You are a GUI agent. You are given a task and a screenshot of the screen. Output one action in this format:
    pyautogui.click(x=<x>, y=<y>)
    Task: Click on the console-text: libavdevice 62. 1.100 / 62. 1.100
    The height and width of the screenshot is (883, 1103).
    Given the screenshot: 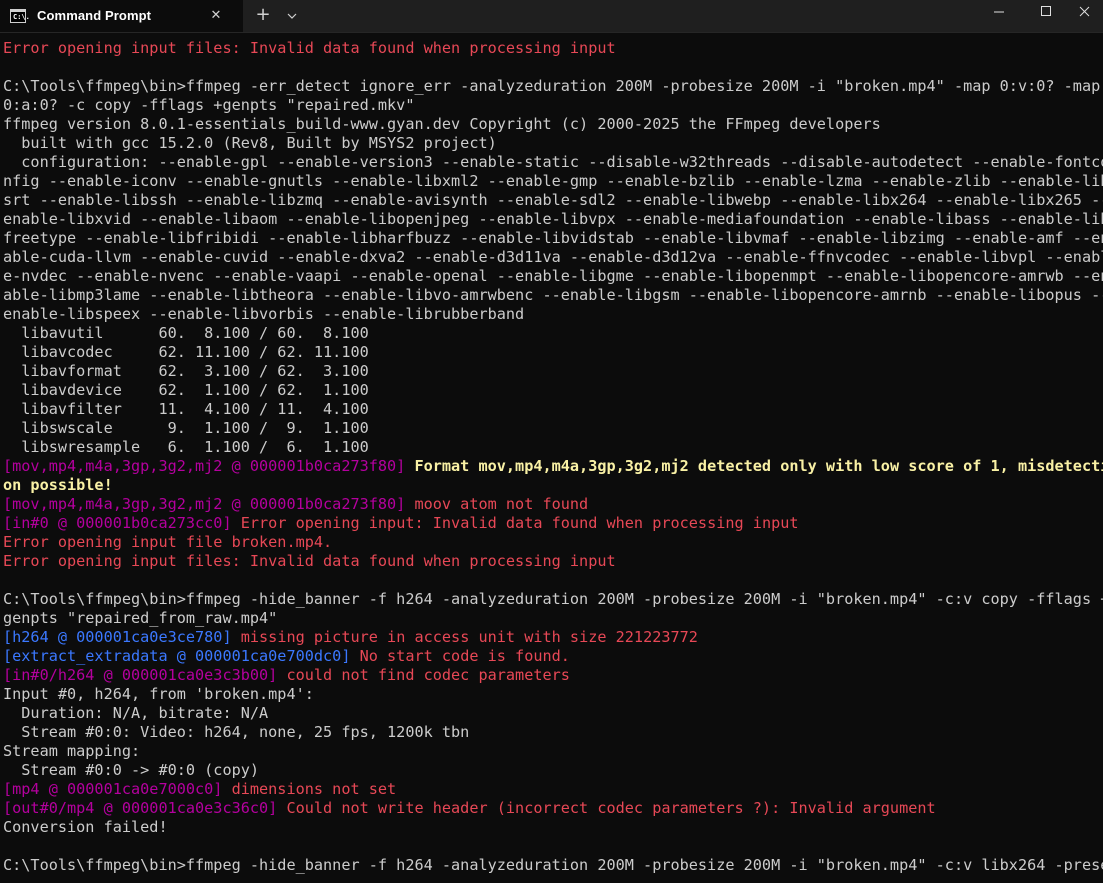 What is the action you would take?
    pyautogui.click(x=186, y=390)
    